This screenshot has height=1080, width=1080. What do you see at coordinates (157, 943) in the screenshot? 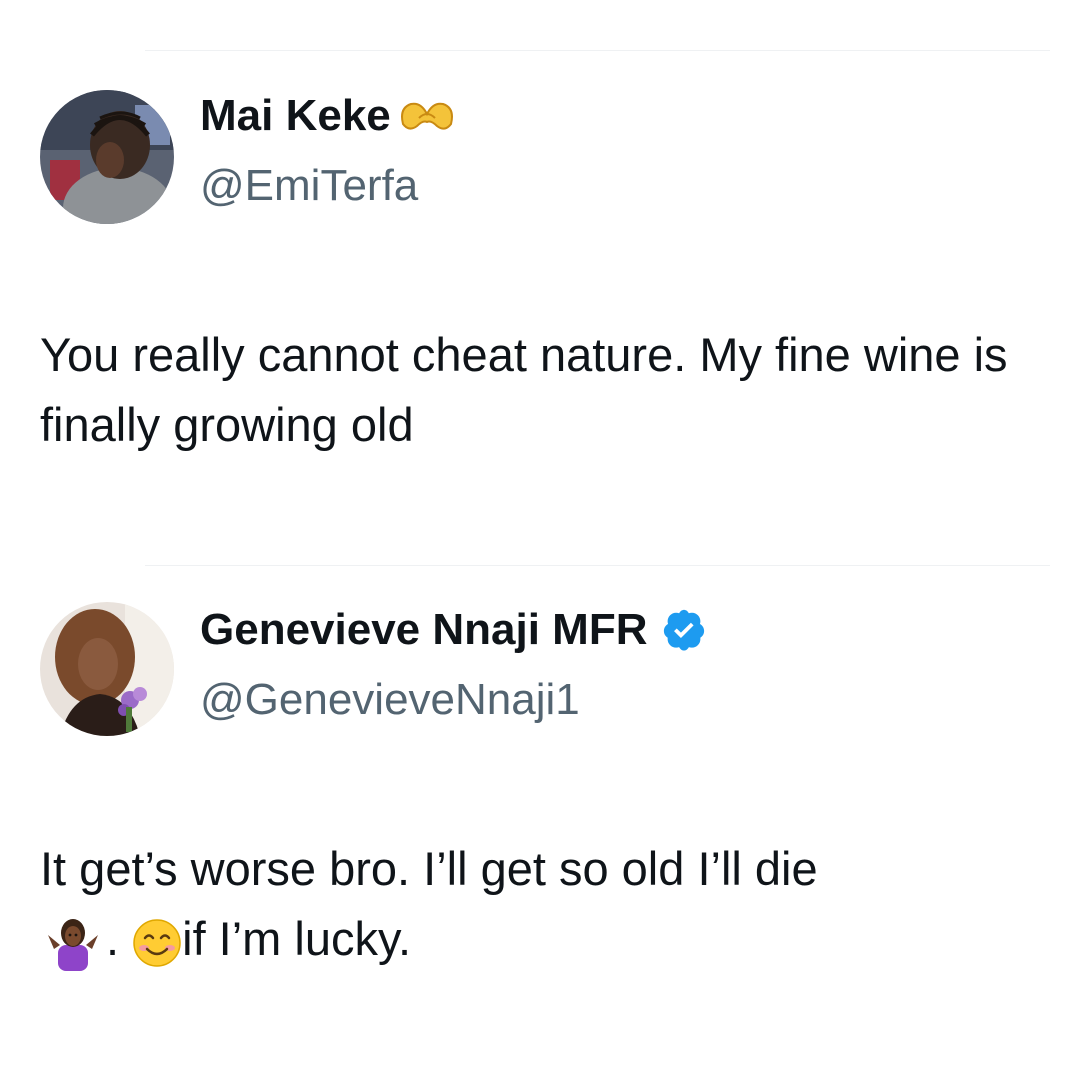
I see `smiling-face-emoji-icon` at bounding box center [157, 943].